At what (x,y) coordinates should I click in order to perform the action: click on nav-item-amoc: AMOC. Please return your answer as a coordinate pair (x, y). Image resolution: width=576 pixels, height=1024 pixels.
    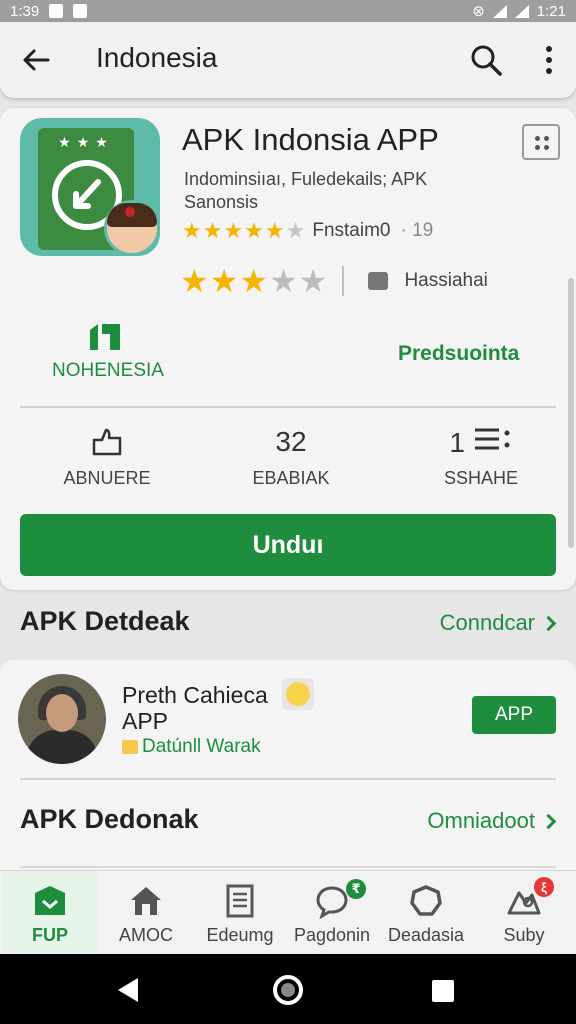
    Looking at the image, I should click on (146, 913).